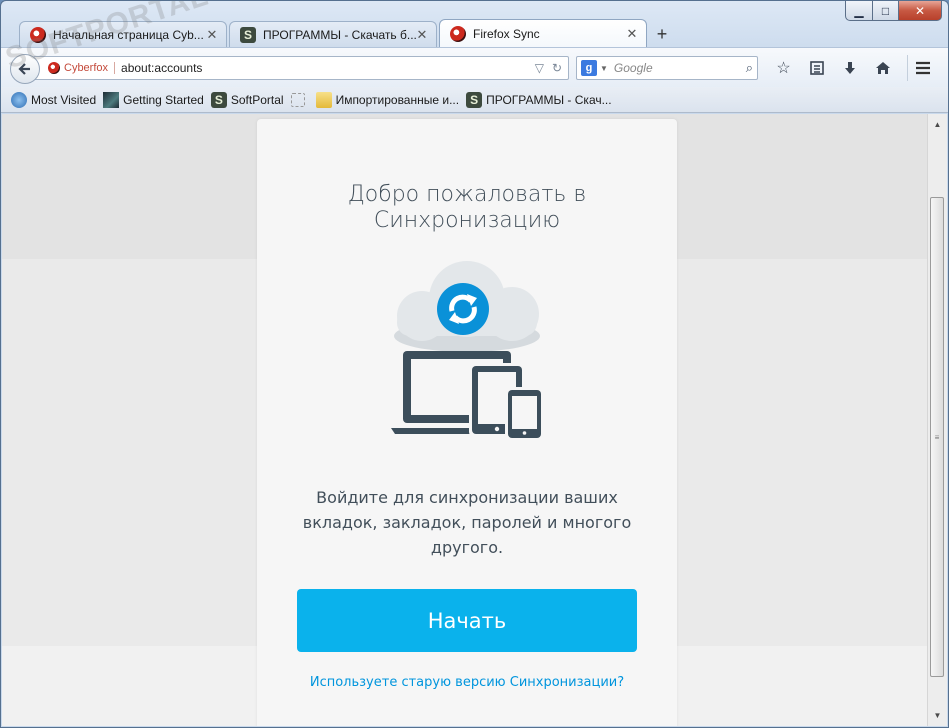 The height and width of the screenshot is (728, 949). I want to click on start-button: Начать, so click(467, 620).